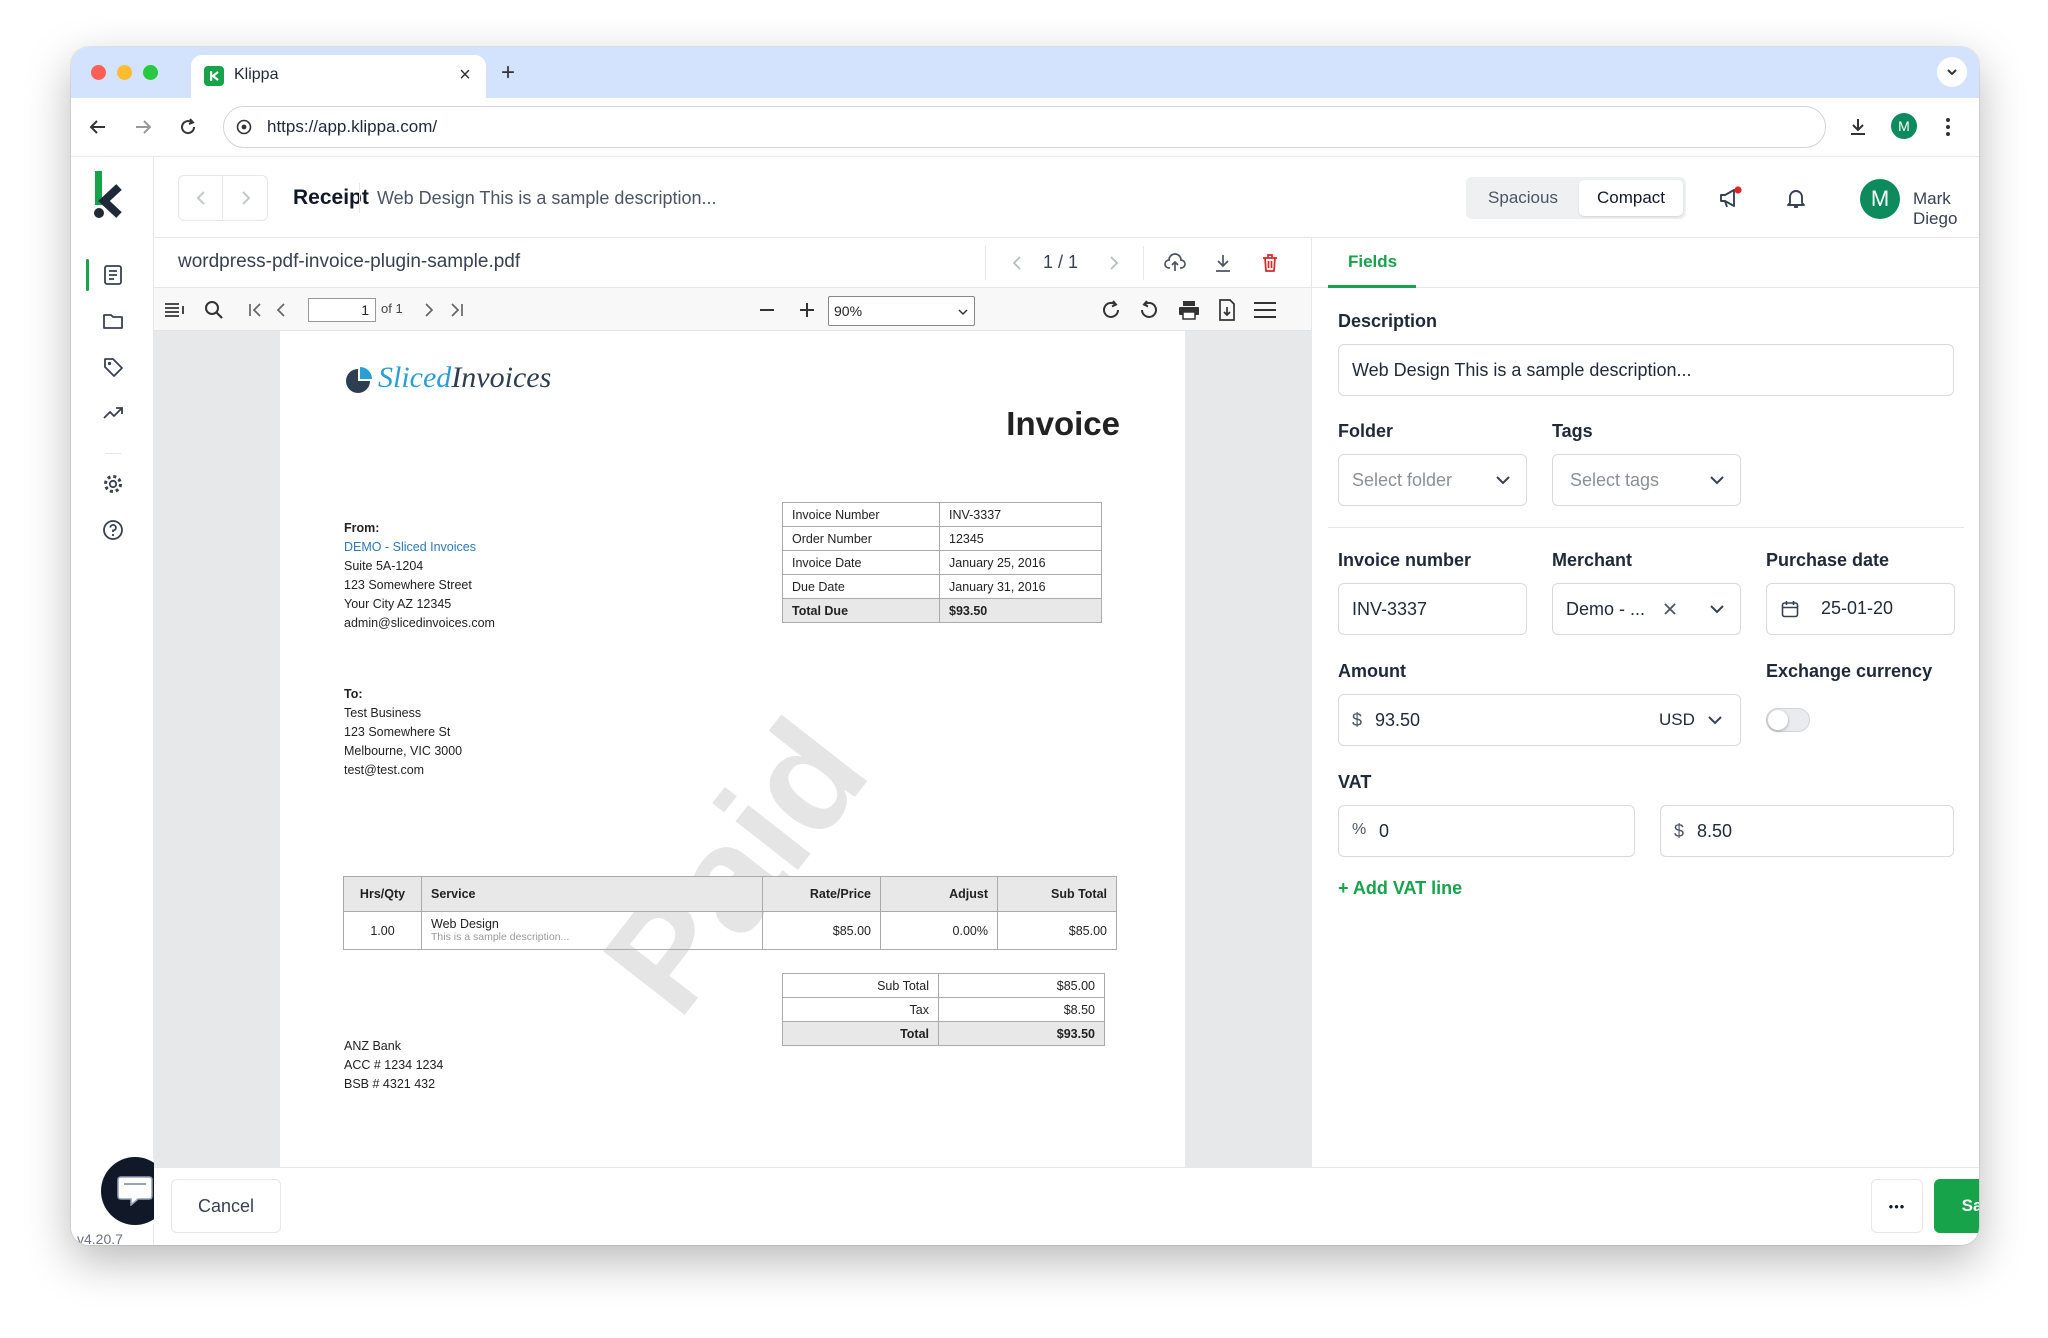 The image size is (2048, 1338). I want to click on notifications-bell-icon, so click(1796, 198).